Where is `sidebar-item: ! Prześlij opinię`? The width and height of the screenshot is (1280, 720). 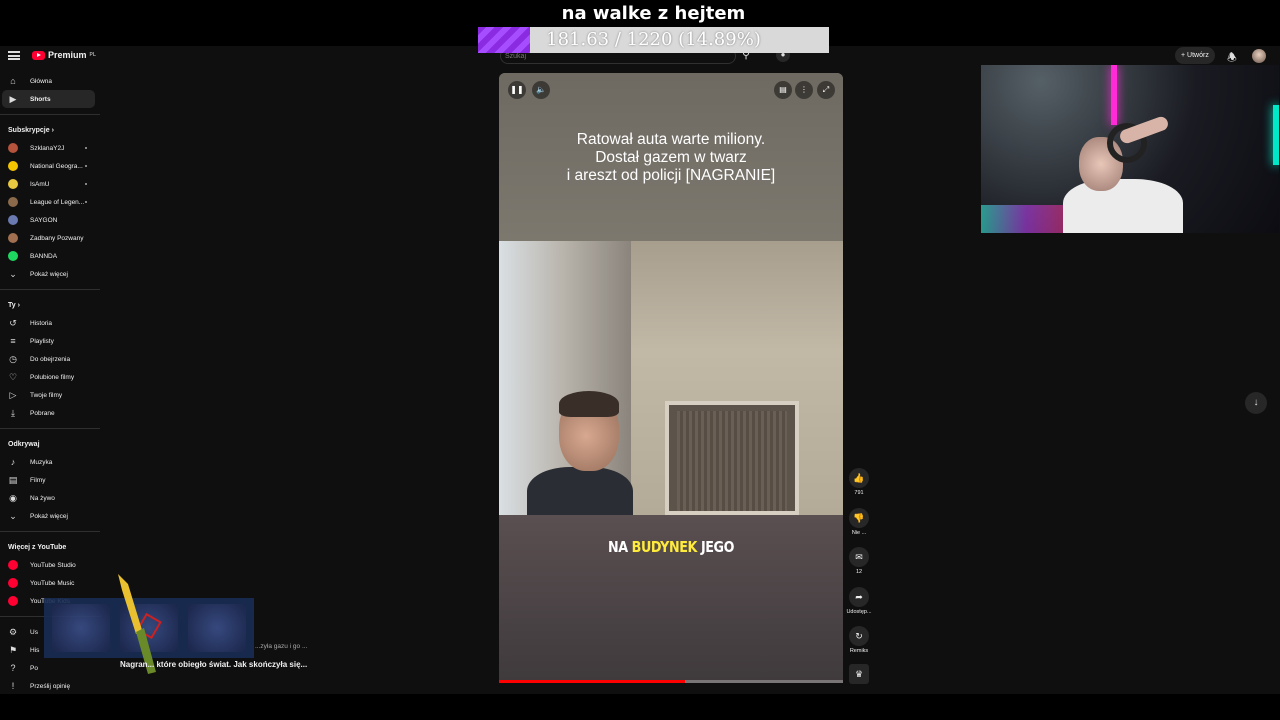
sidebar-item: ! Prześlij opinię is located at coordinates (50, 686).